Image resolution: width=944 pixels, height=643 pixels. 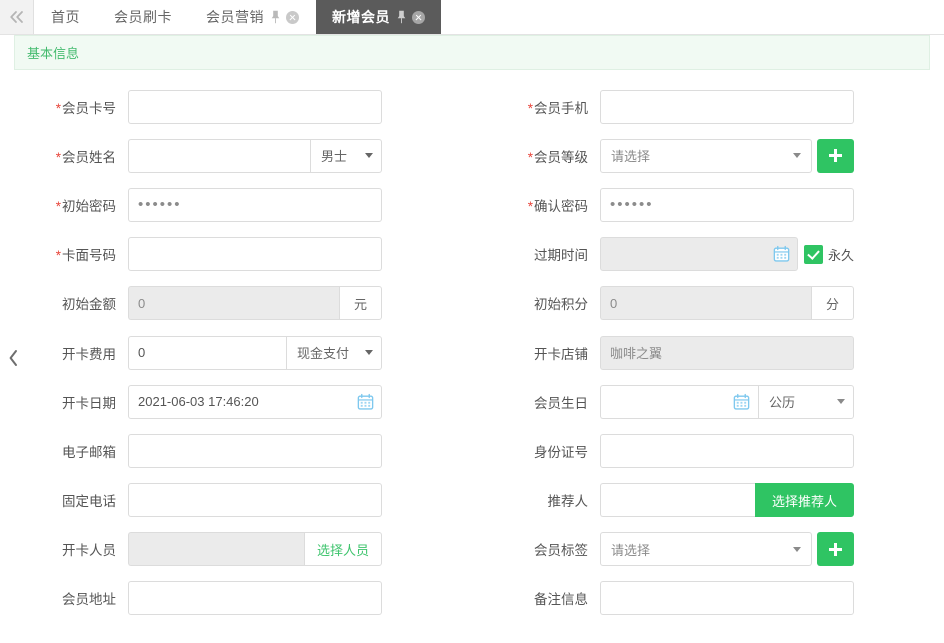 I want to click on select-value: 公历, so click(x=782, y=403).